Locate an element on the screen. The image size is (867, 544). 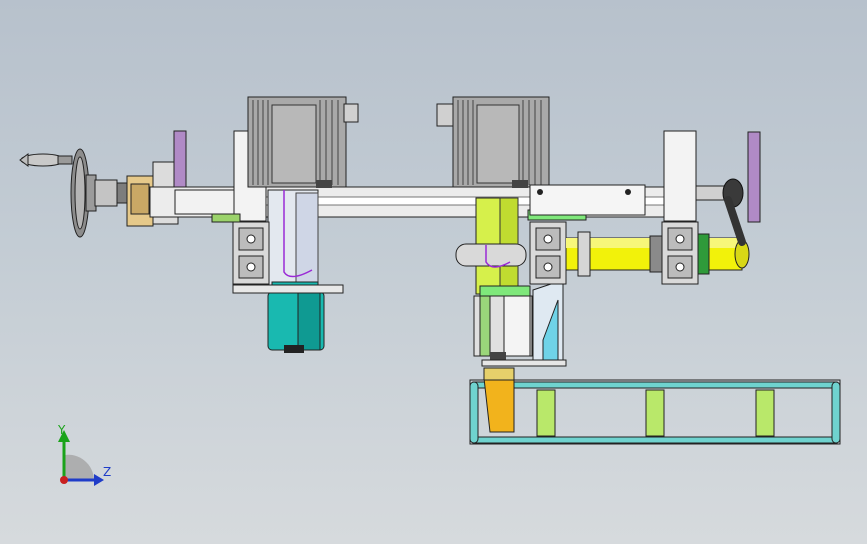
yellow-lead-screw is located at coordinates (657, 254).